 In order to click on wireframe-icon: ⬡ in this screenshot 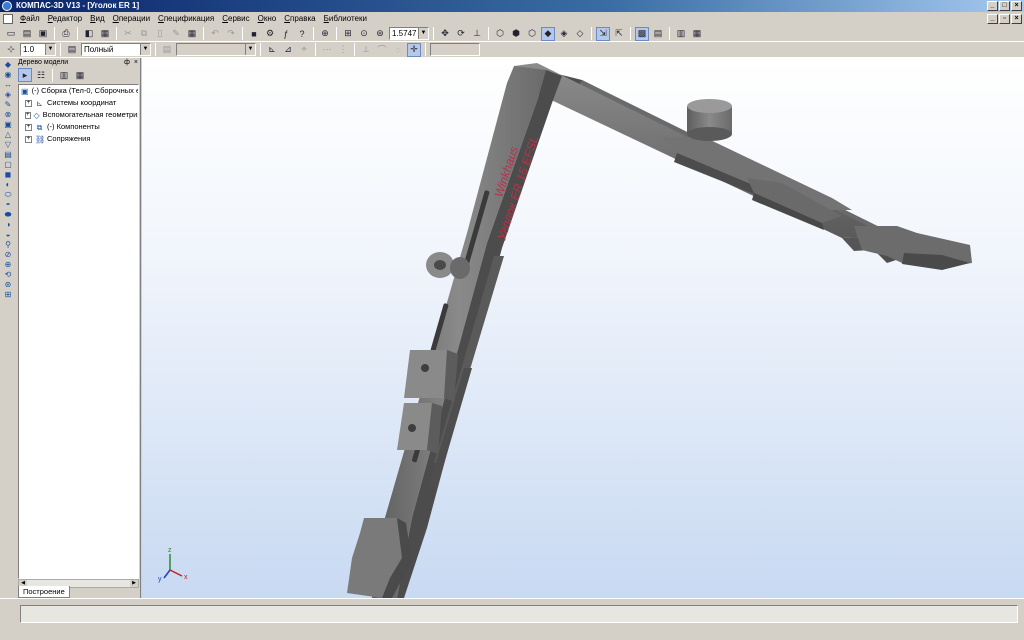, I will do `click(500, 34)`.